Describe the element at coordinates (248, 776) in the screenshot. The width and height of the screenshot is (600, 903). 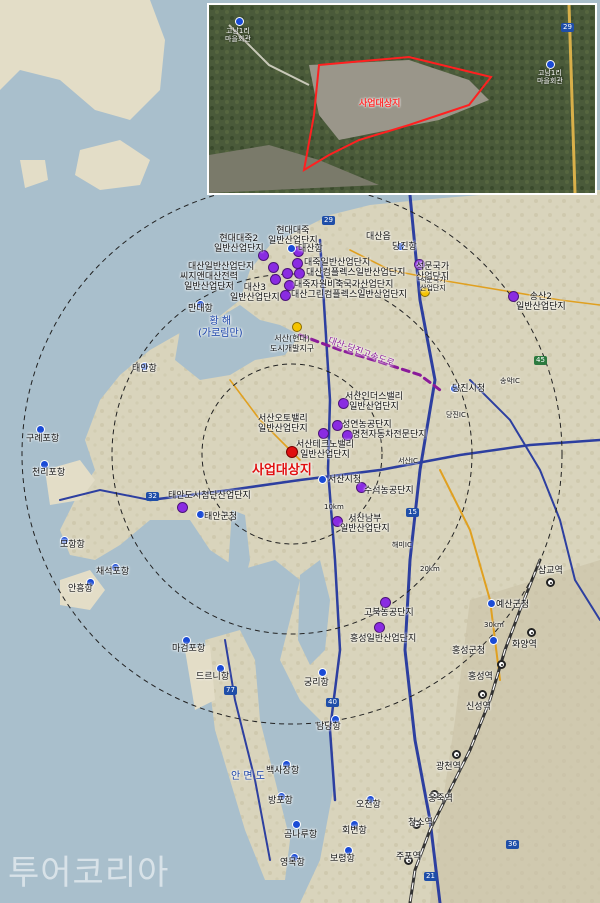
I see `anmyeon-label: 안 면 도` at that location.